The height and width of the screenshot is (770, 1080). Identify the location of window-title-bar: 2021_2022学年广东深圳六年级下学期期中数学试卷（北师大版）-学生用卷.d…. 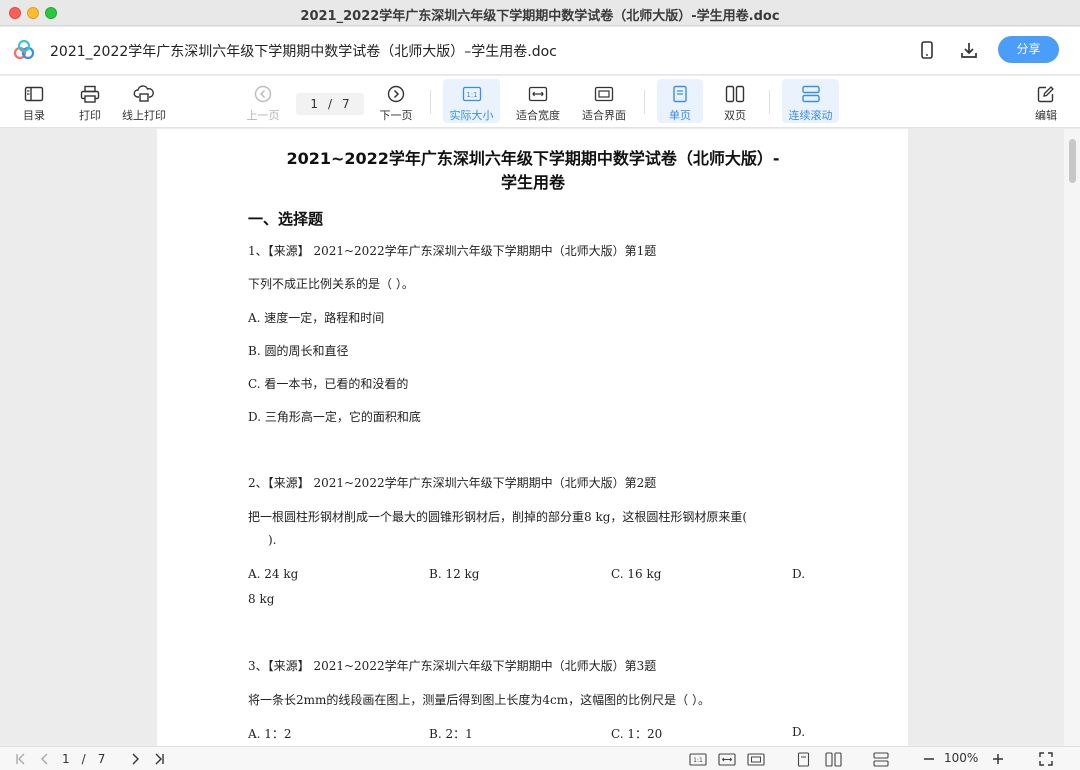
(540, 13).